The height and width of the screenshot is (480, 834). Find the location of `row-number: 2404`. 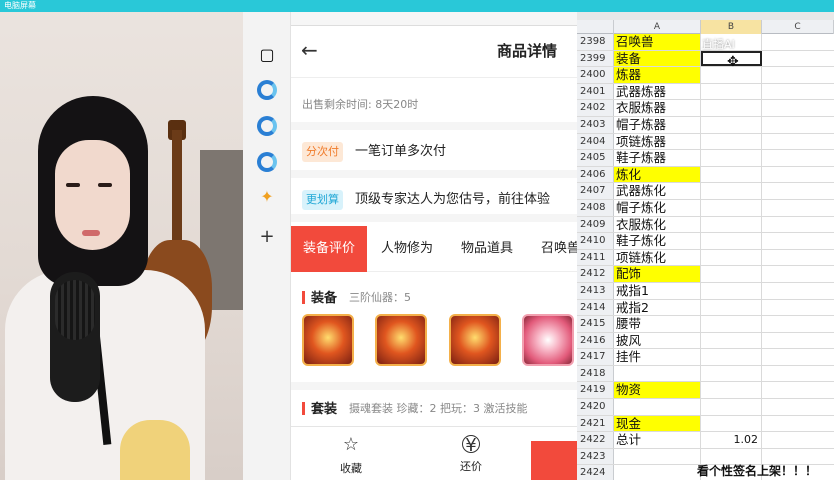

row-number: 2404 is located at coordinates (595, 141).